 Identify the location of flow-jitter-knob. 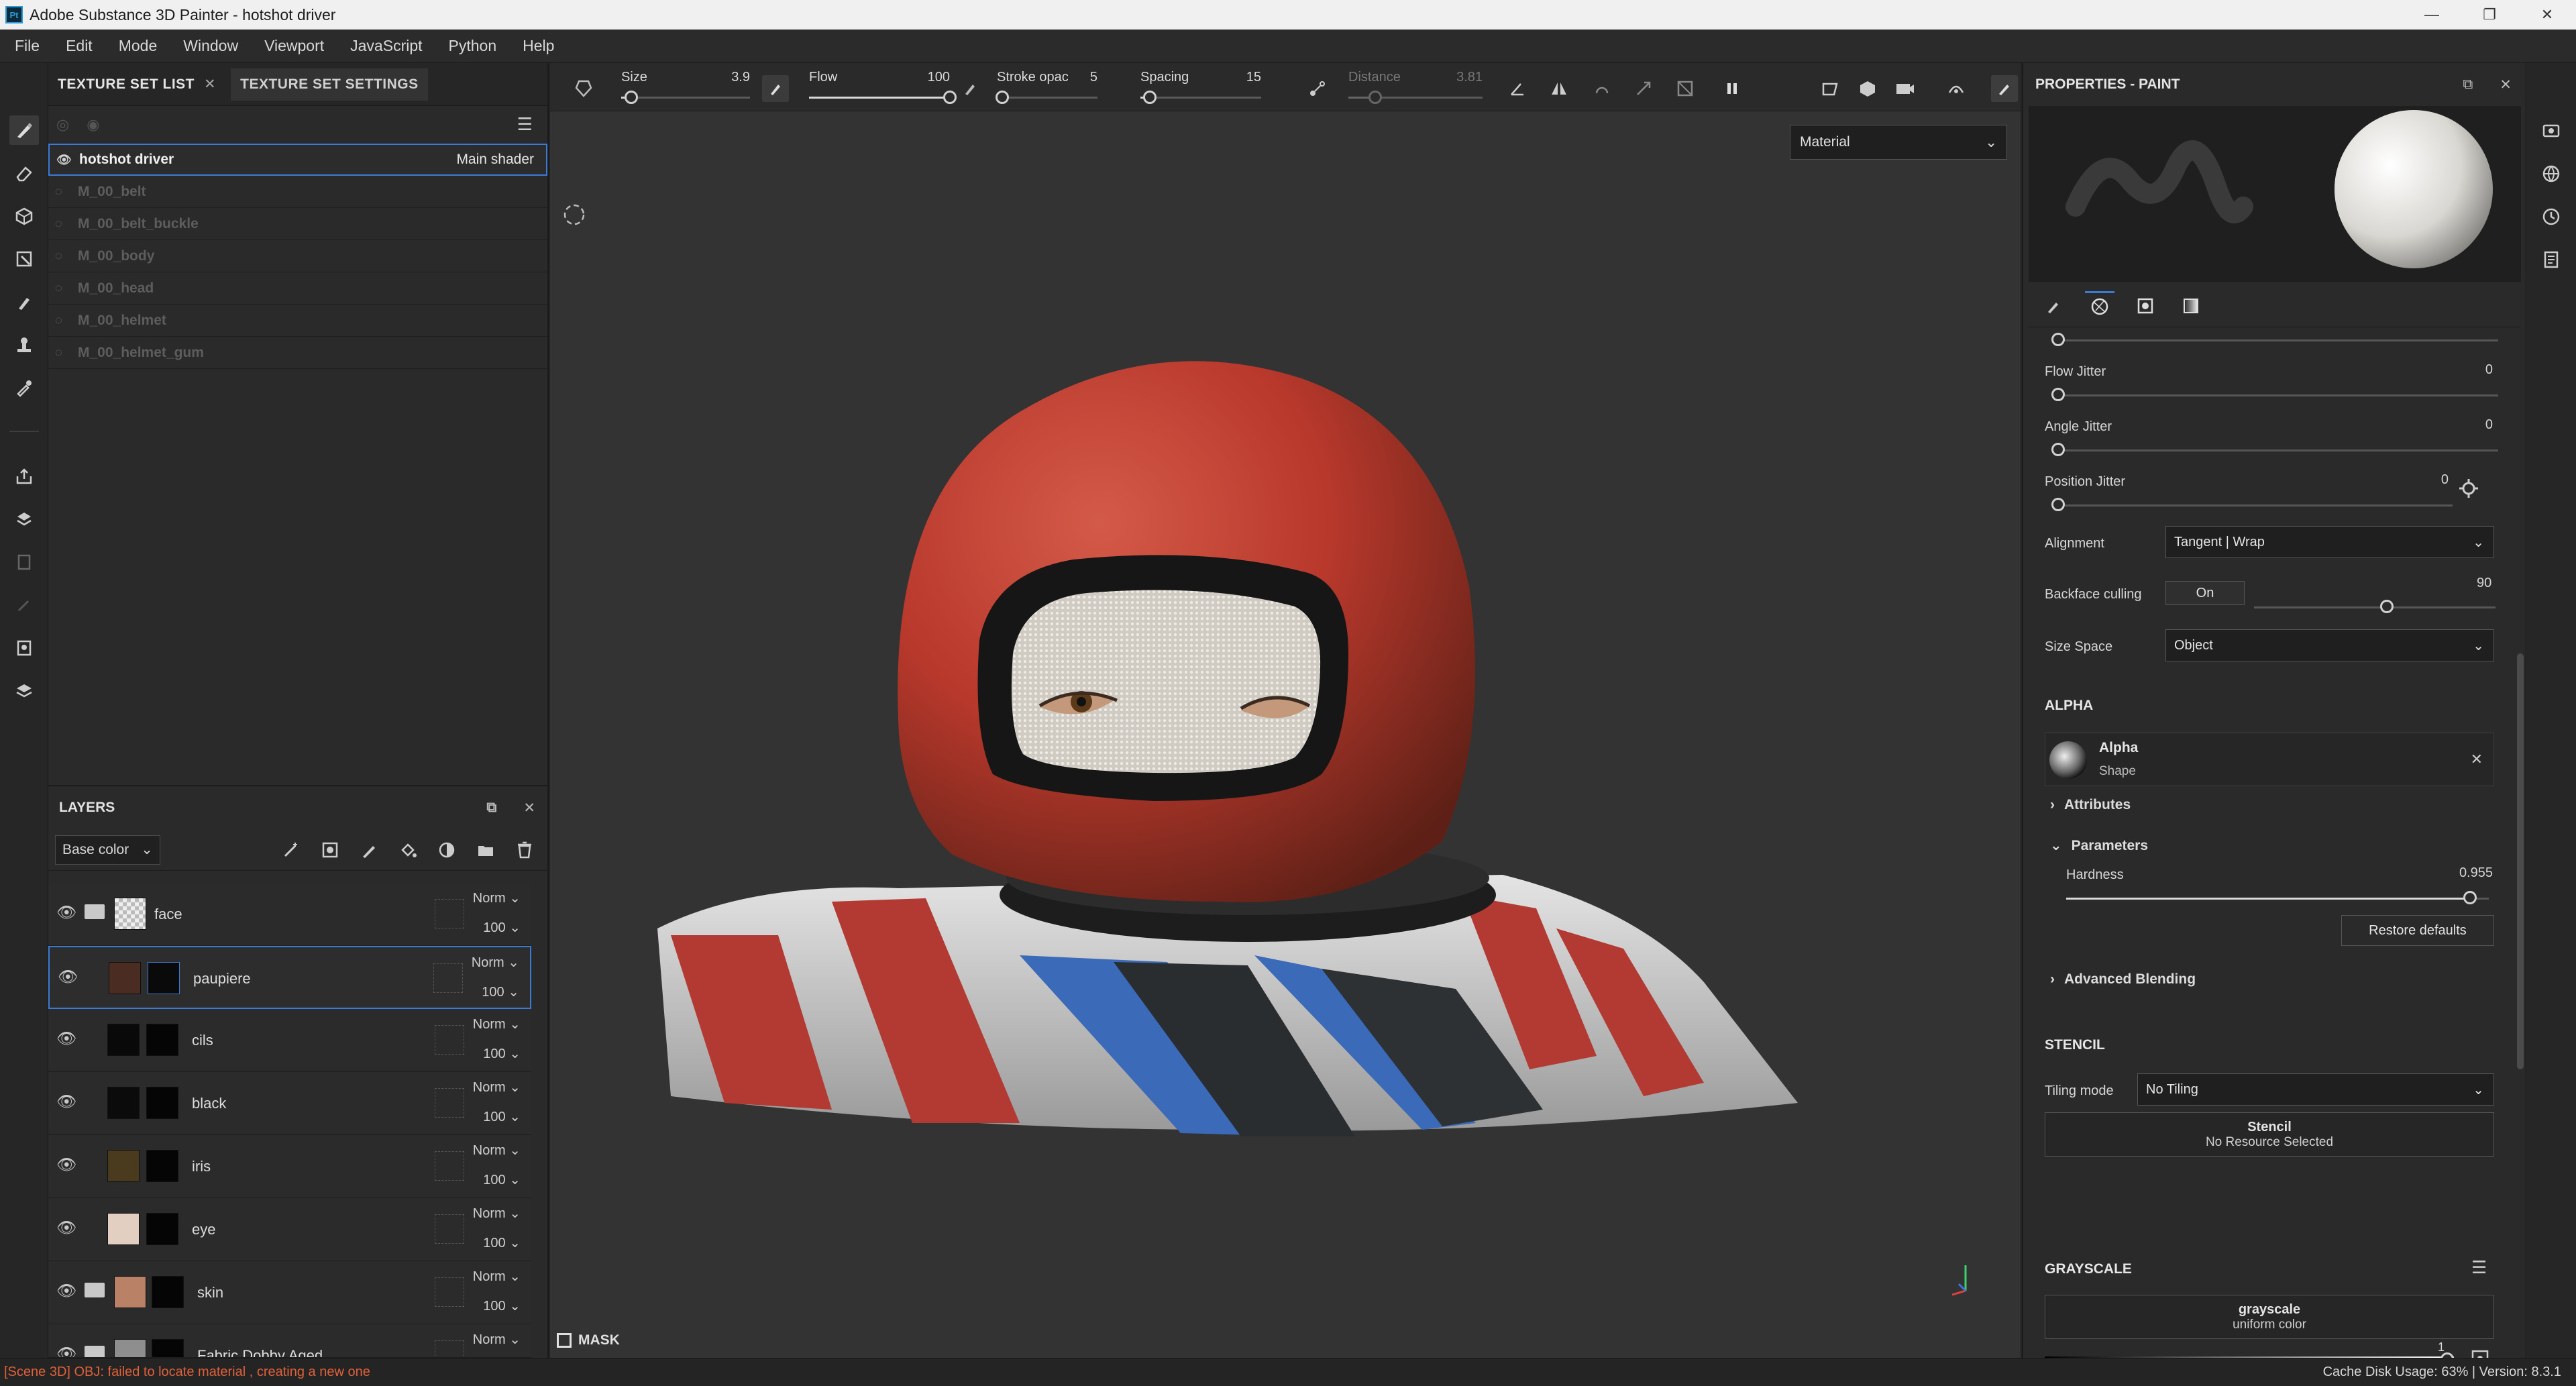
(2058, 394).